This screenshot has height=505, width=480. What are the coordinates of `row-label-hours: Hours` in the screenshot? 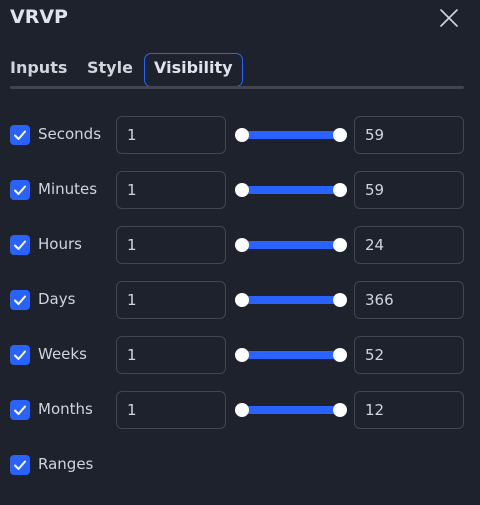 It's located at (60, 244).